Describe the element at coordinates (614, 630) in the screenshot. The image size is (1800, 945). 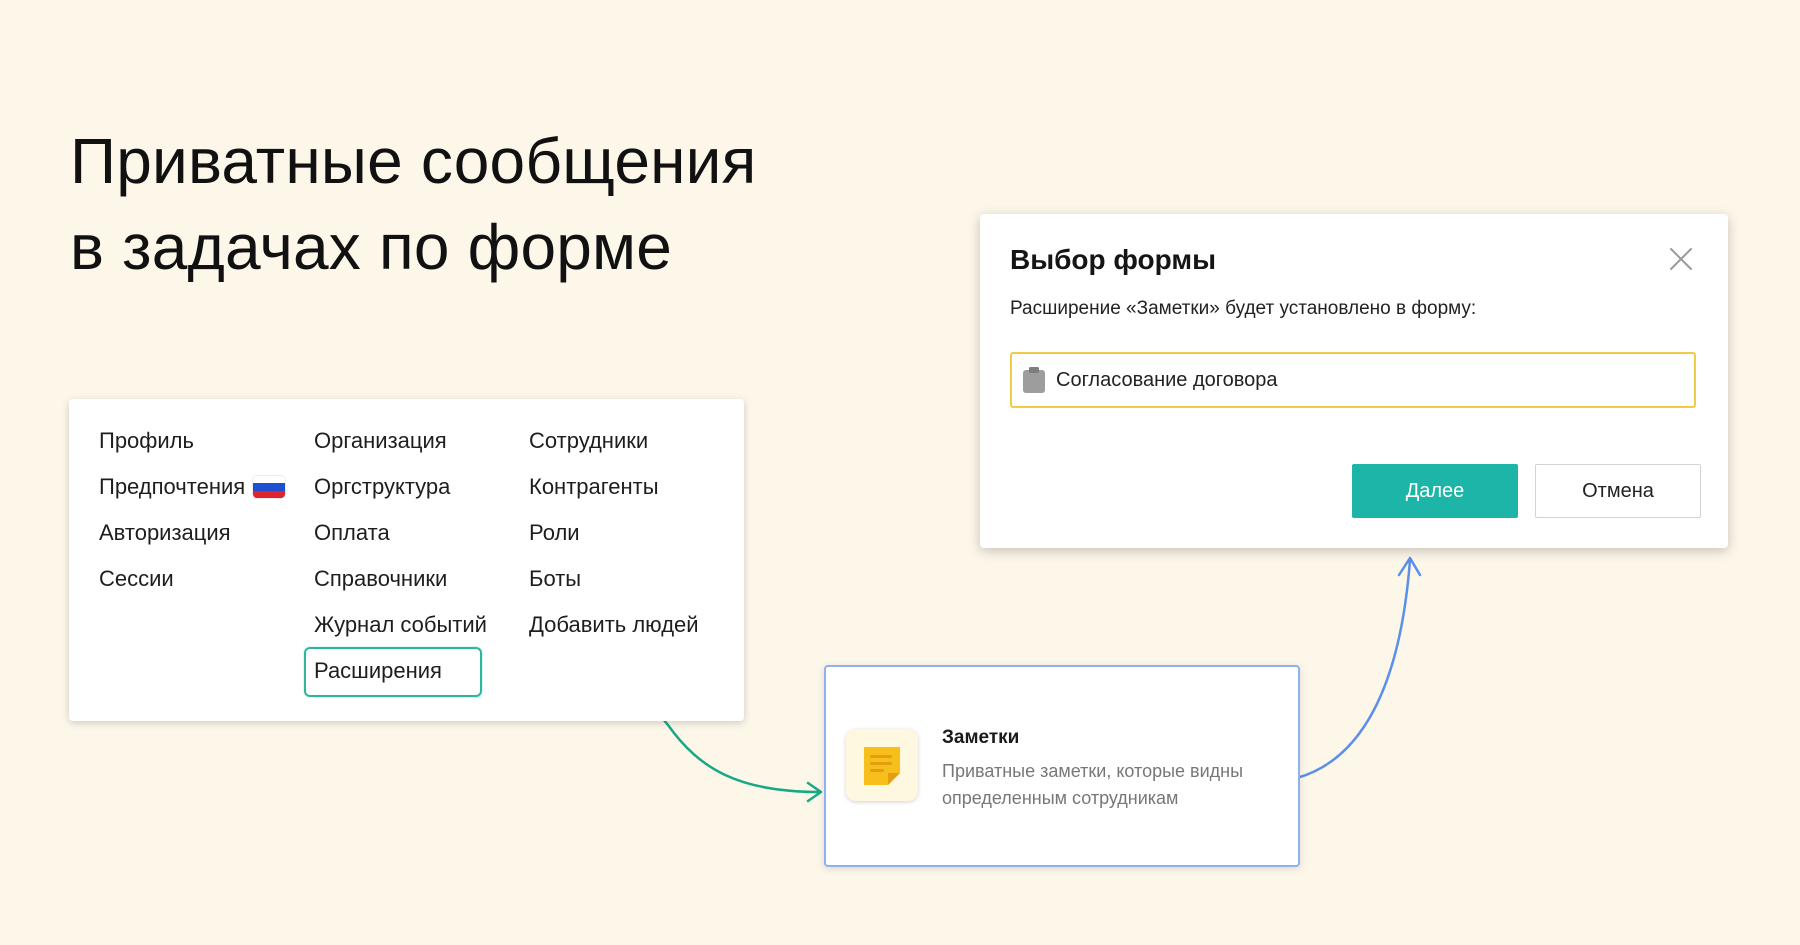
I see `menu-item-add-people: Добавить людей` at that location.